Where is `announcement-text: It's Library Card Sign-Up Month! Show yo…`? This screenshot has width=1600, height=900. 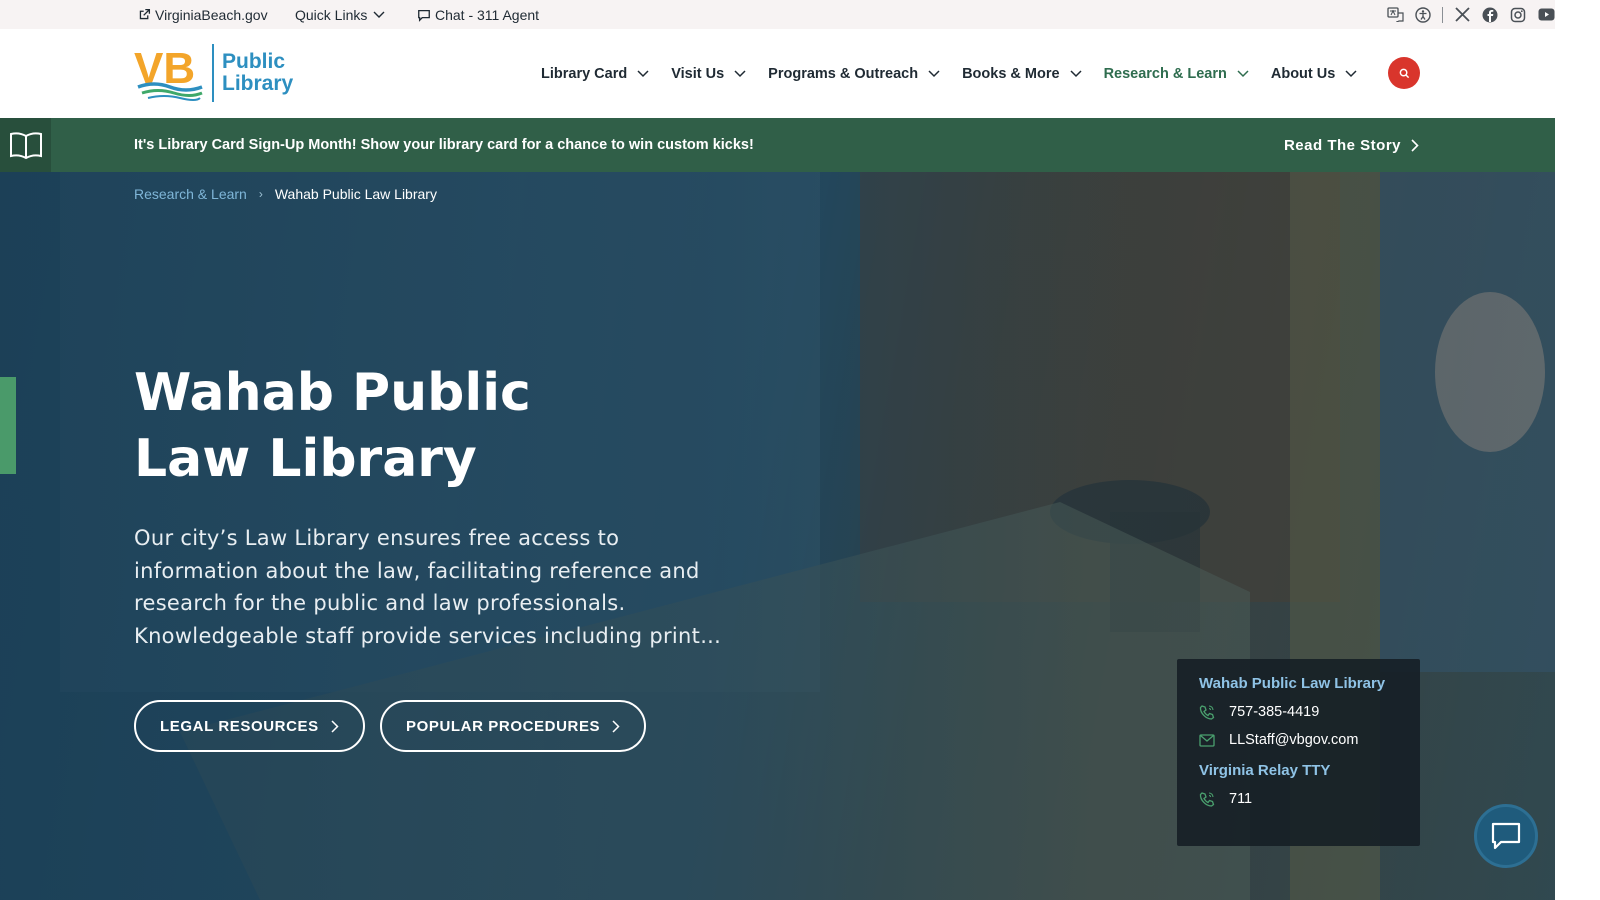 announcement-text: It's Library Card Sign-Up Month! Show yo… is located at coordinates (444, 145).